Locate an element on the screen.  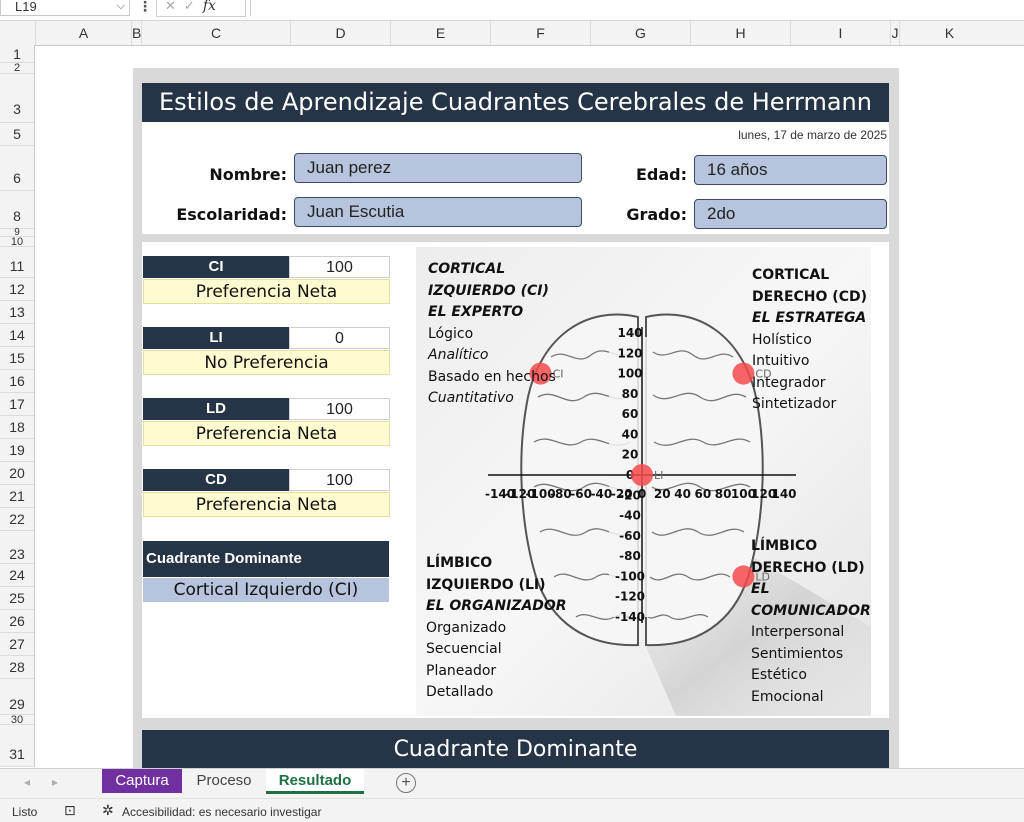
column-header-h: H is located at coordinates (740, 33).